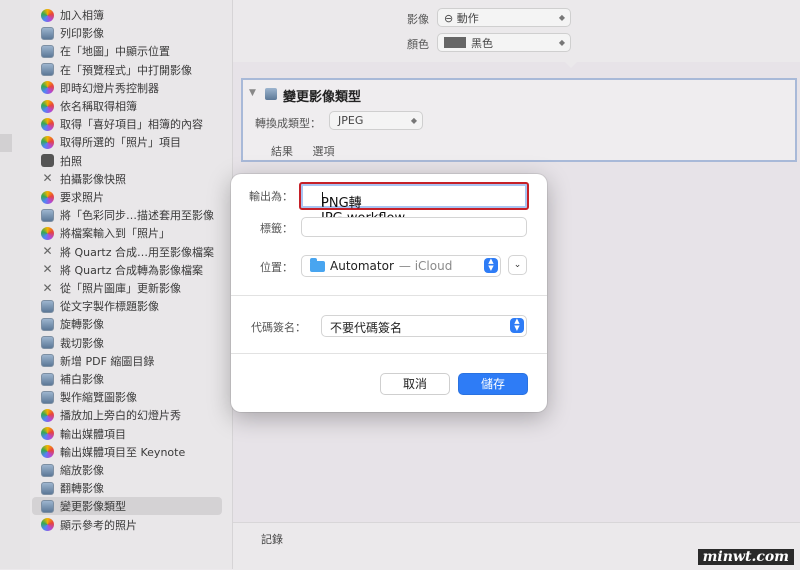 The width and height of the screenshot is (800, 570). Describe the element at coordinates (517, 325) in the screenshot. I see `chevron-updown-icon: ▲ ▼` at that location.